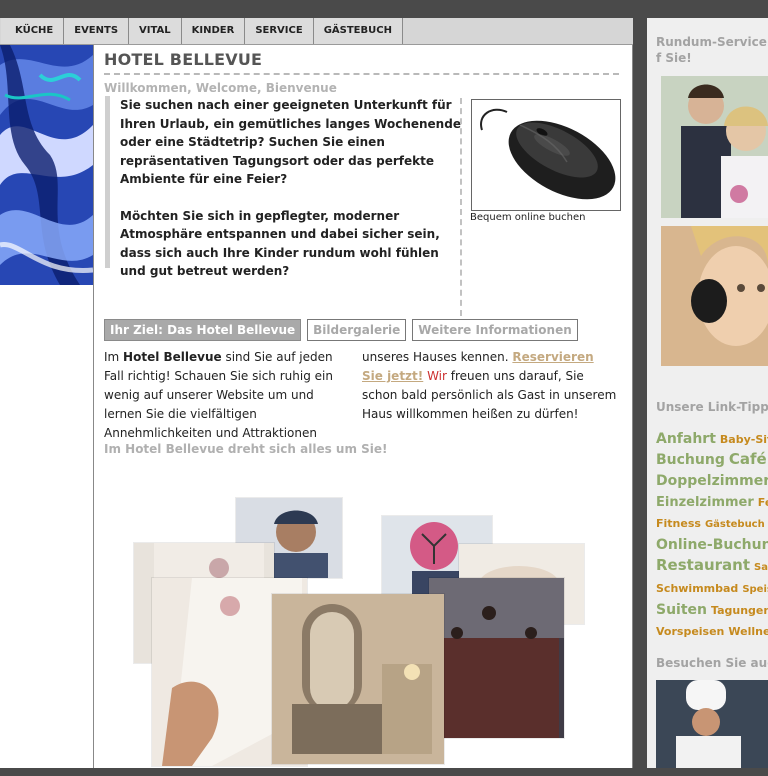 The image size is (768, 776). I want to click on tab-weitere-informationen: Weitere Informationen, so click(495, 330).